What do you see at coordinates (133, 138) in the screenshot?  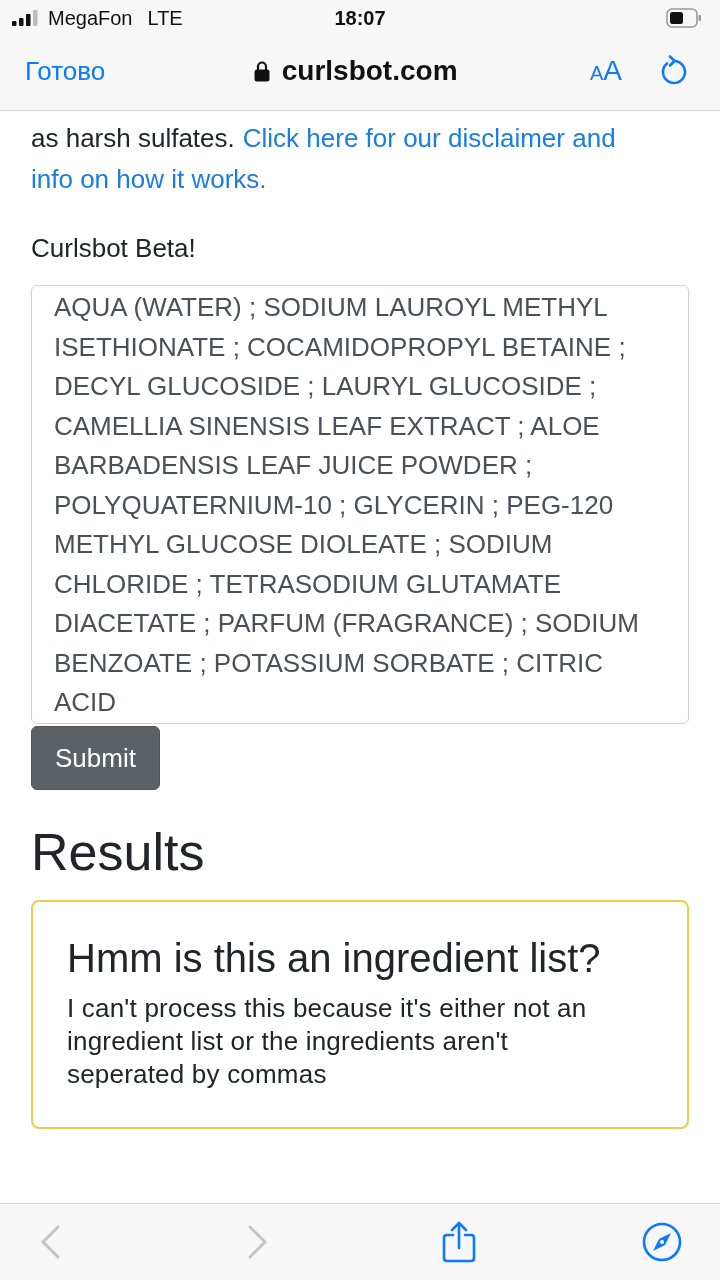 I see `intro-text: as harsh sulfates.` at bounding box center [133, 138].